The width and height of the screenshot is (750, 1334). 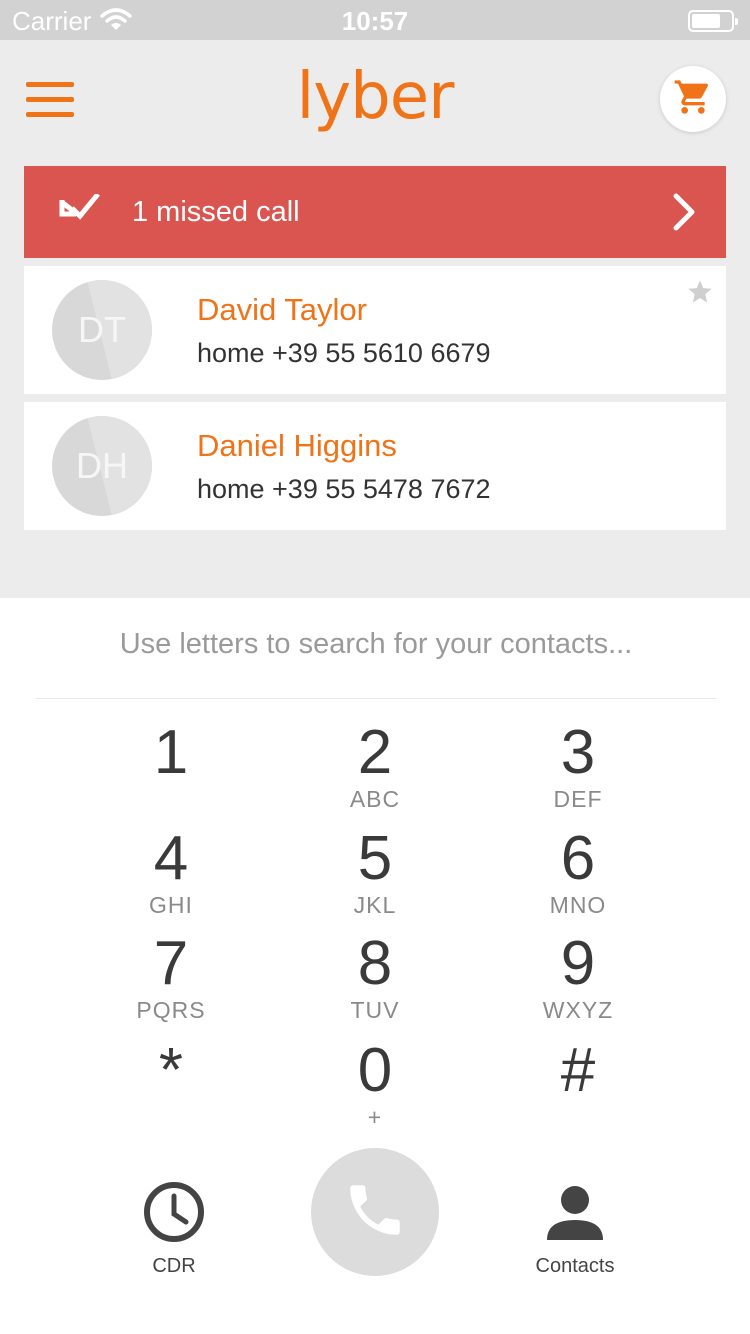 I want to click on cdr-button: CDR, so click(x=174, y=1229).